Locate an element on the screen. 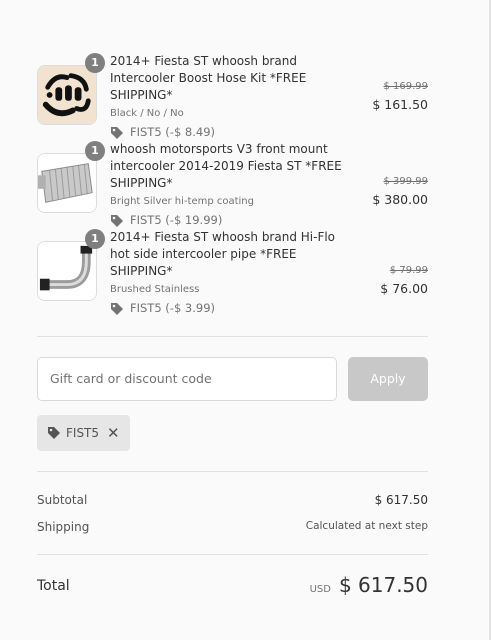 The width and height of the screenshot is (491, 640). discount-code-input: Gift card or discount code is located at coordinates (187, 379).